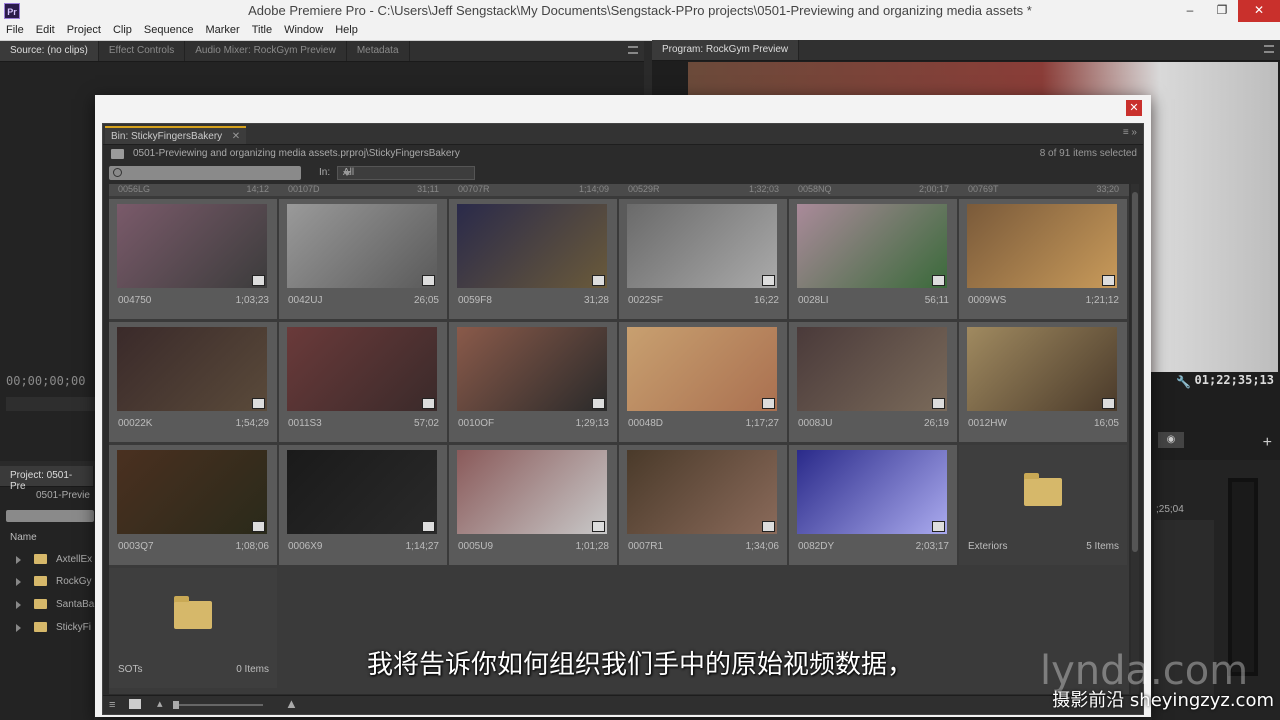 This screenshot has width=1280, height=720. Describe the element at coordinates (378, 51) in the screenshot. I see `tab-metadata: Metadata` at that location.